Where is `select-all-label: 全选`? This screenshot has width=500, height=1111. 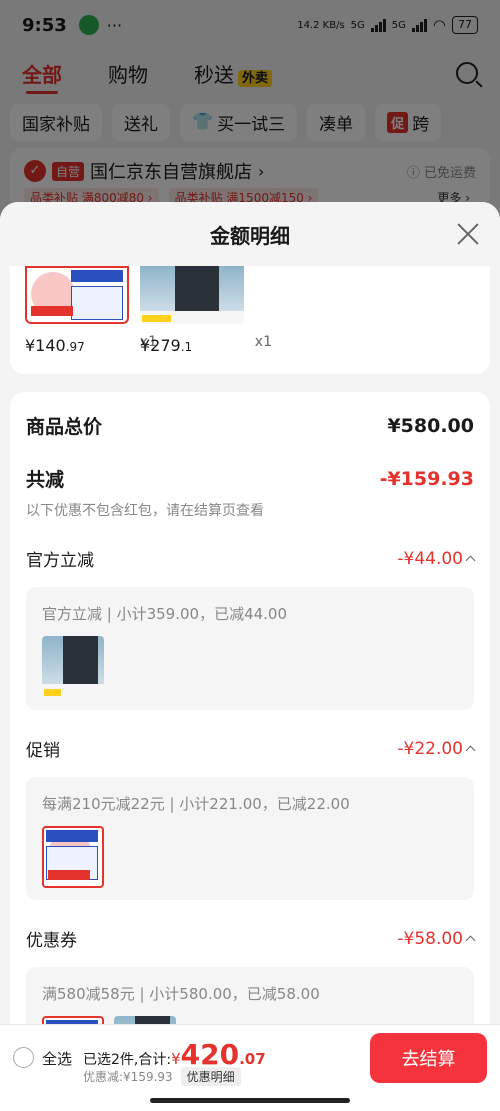 select-all-label: 全选 is located at coordinates (57, 1058).